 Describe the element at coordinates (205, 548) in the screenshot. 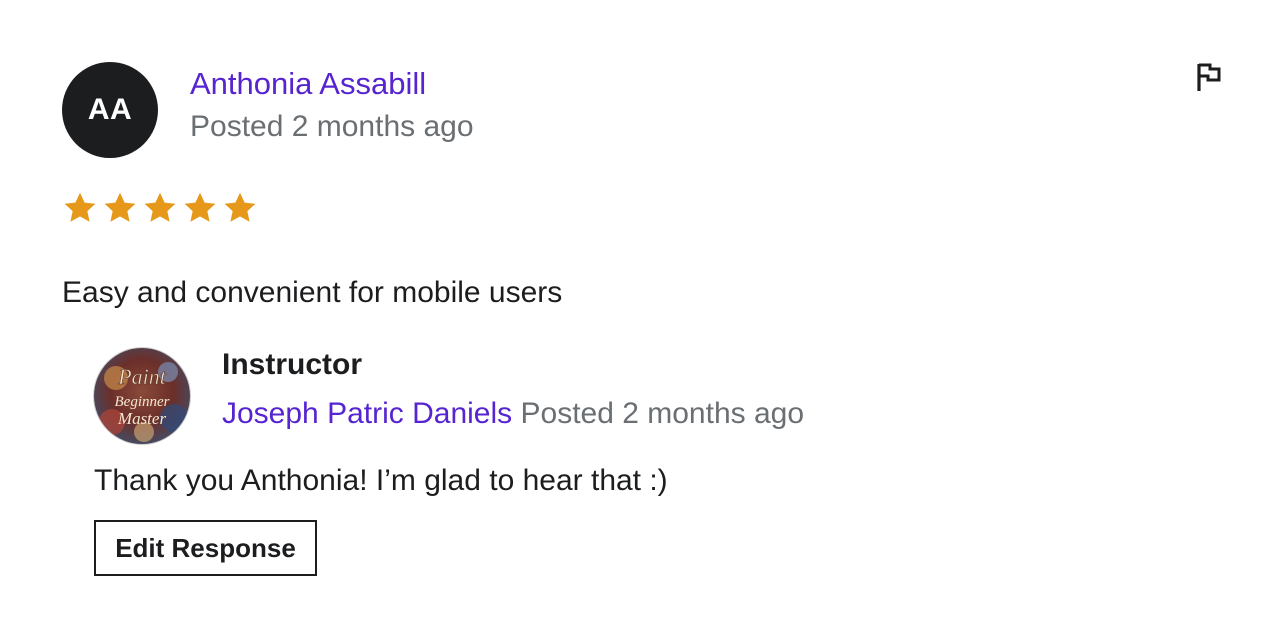

I see `edit-response-button: Edit Response` at that location.